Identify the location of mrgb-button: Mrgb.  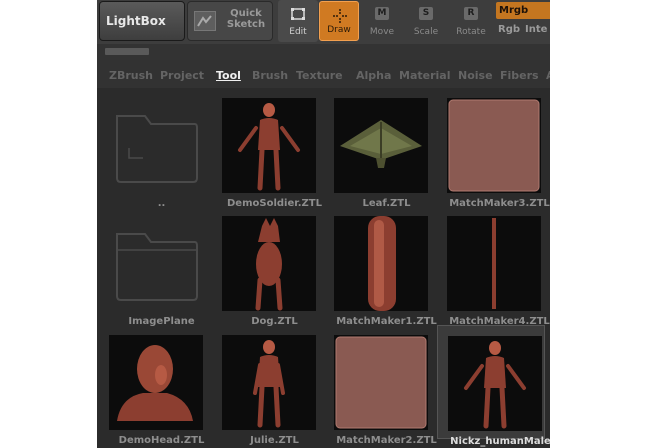
(523, 10).